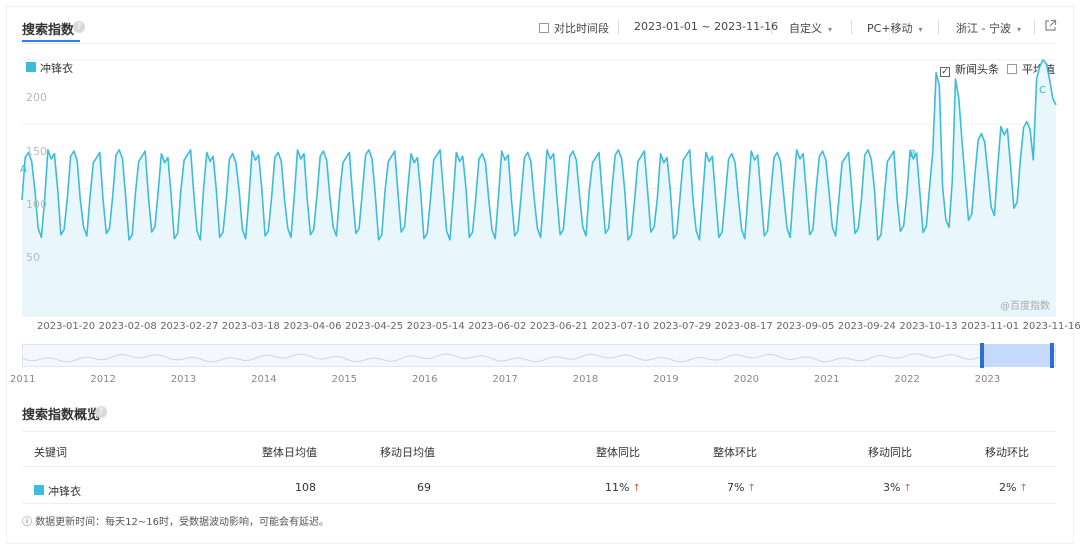  What do you see at coordinates (682, 326) in the screenshot?
I see `x-tick-label: 2023-07-29` at bounding box center [682, 326].